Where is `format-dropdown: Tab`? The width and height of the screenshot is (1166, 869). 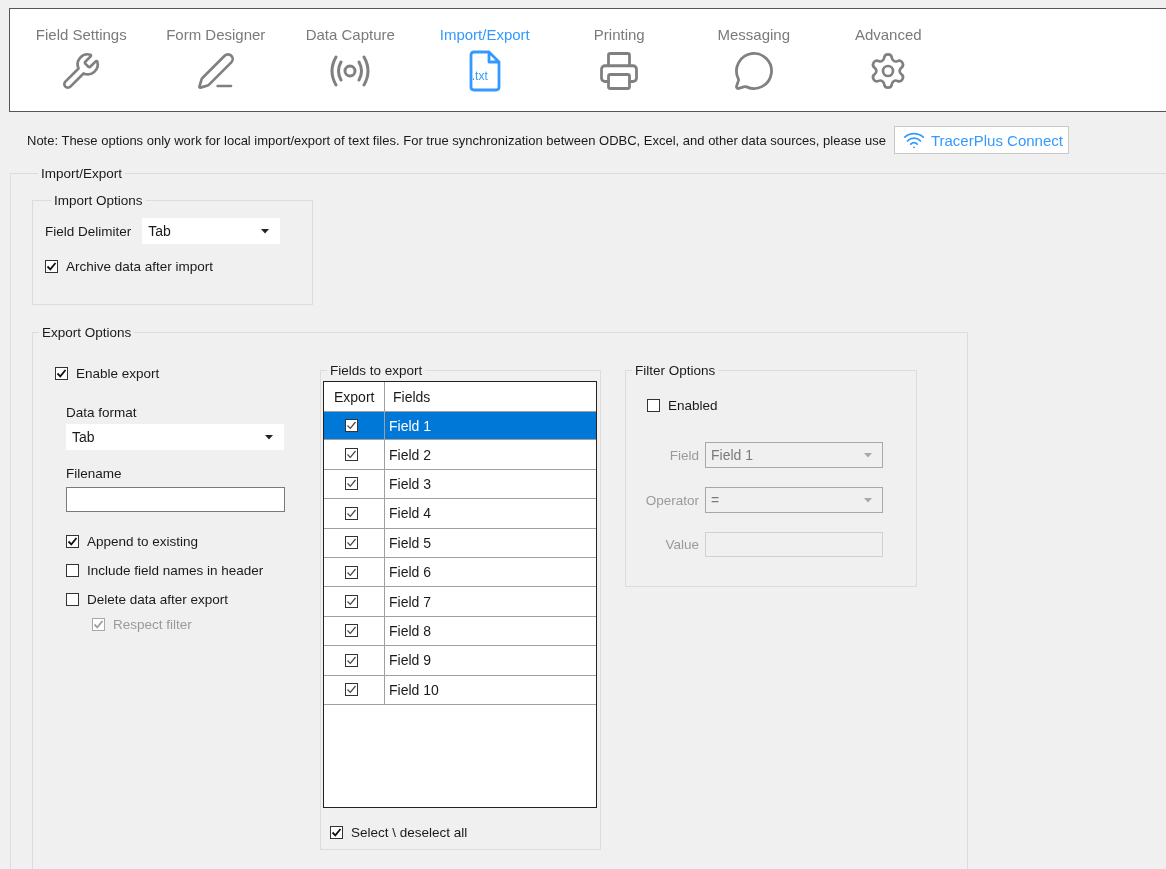
format-dropdown: Tab is located at coordinates (175, 437).